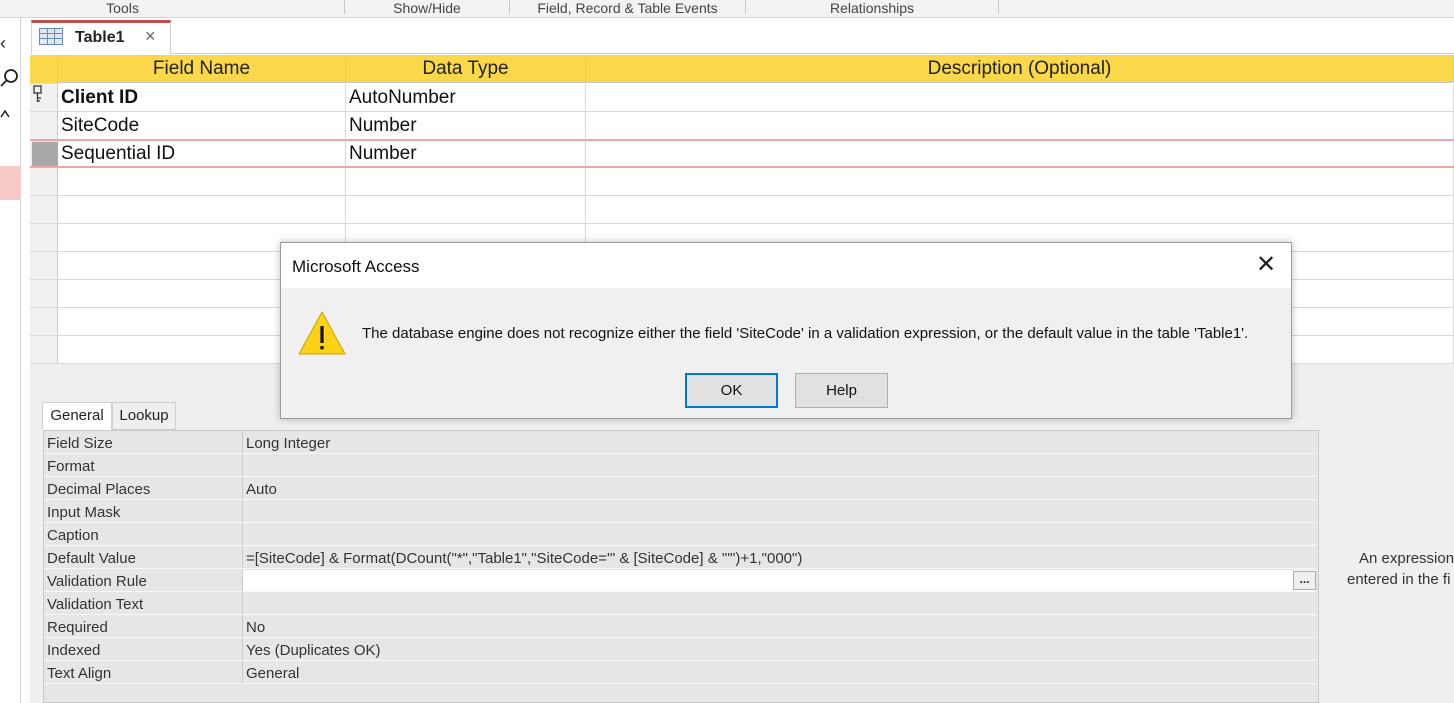  What do you see at coordinates (143, 650) in the screenshot?
I see `property-label: Indexed` at bounding box center [143, 650].